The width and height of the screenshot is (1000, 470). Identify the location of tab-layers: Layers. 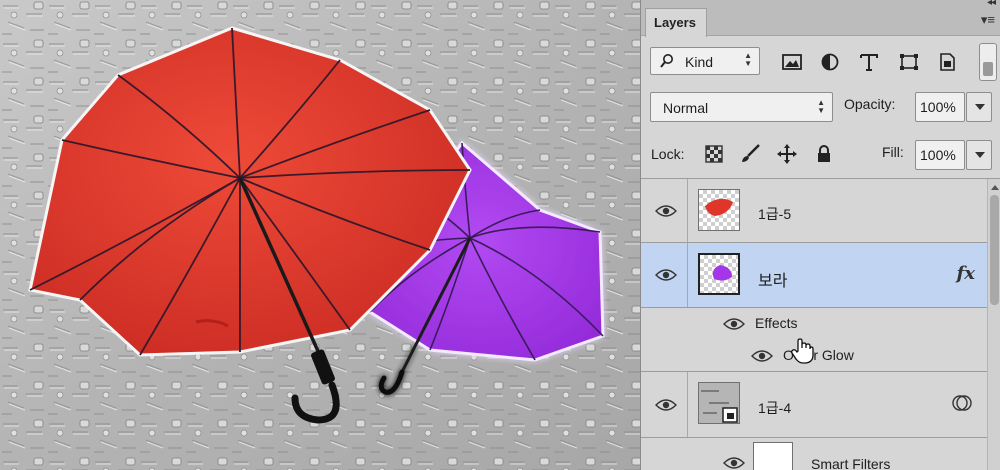
(676, 22).